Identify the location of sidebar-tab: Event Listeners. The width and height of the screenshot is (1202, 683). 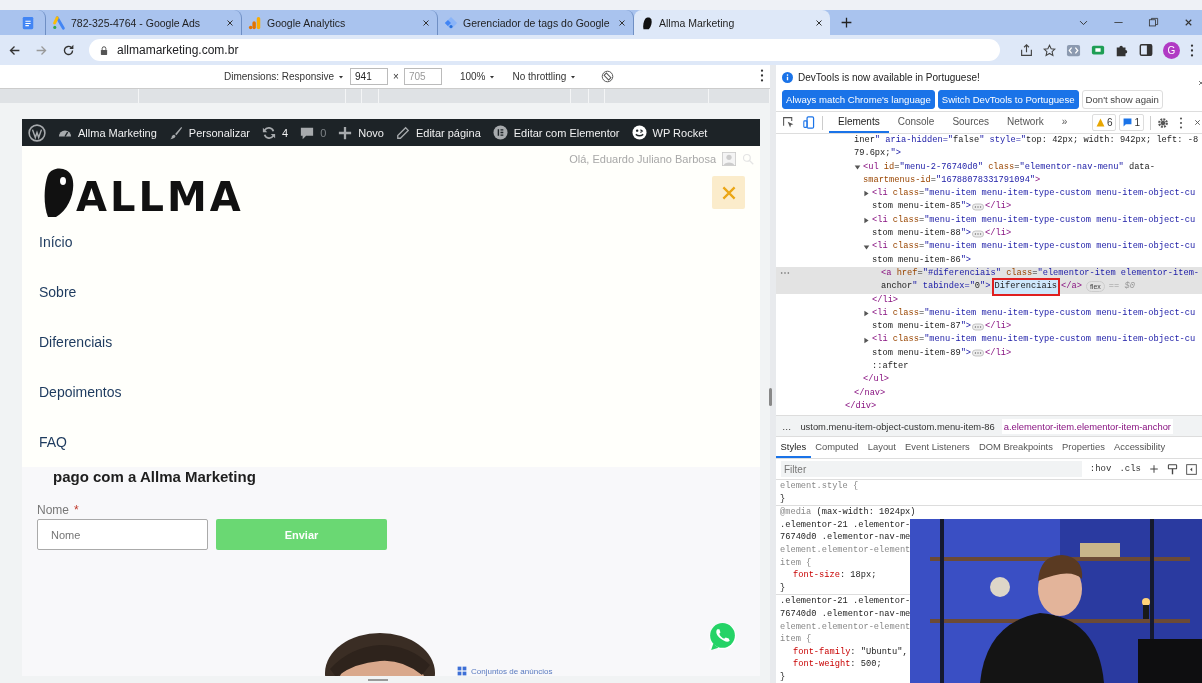
(937, 447).